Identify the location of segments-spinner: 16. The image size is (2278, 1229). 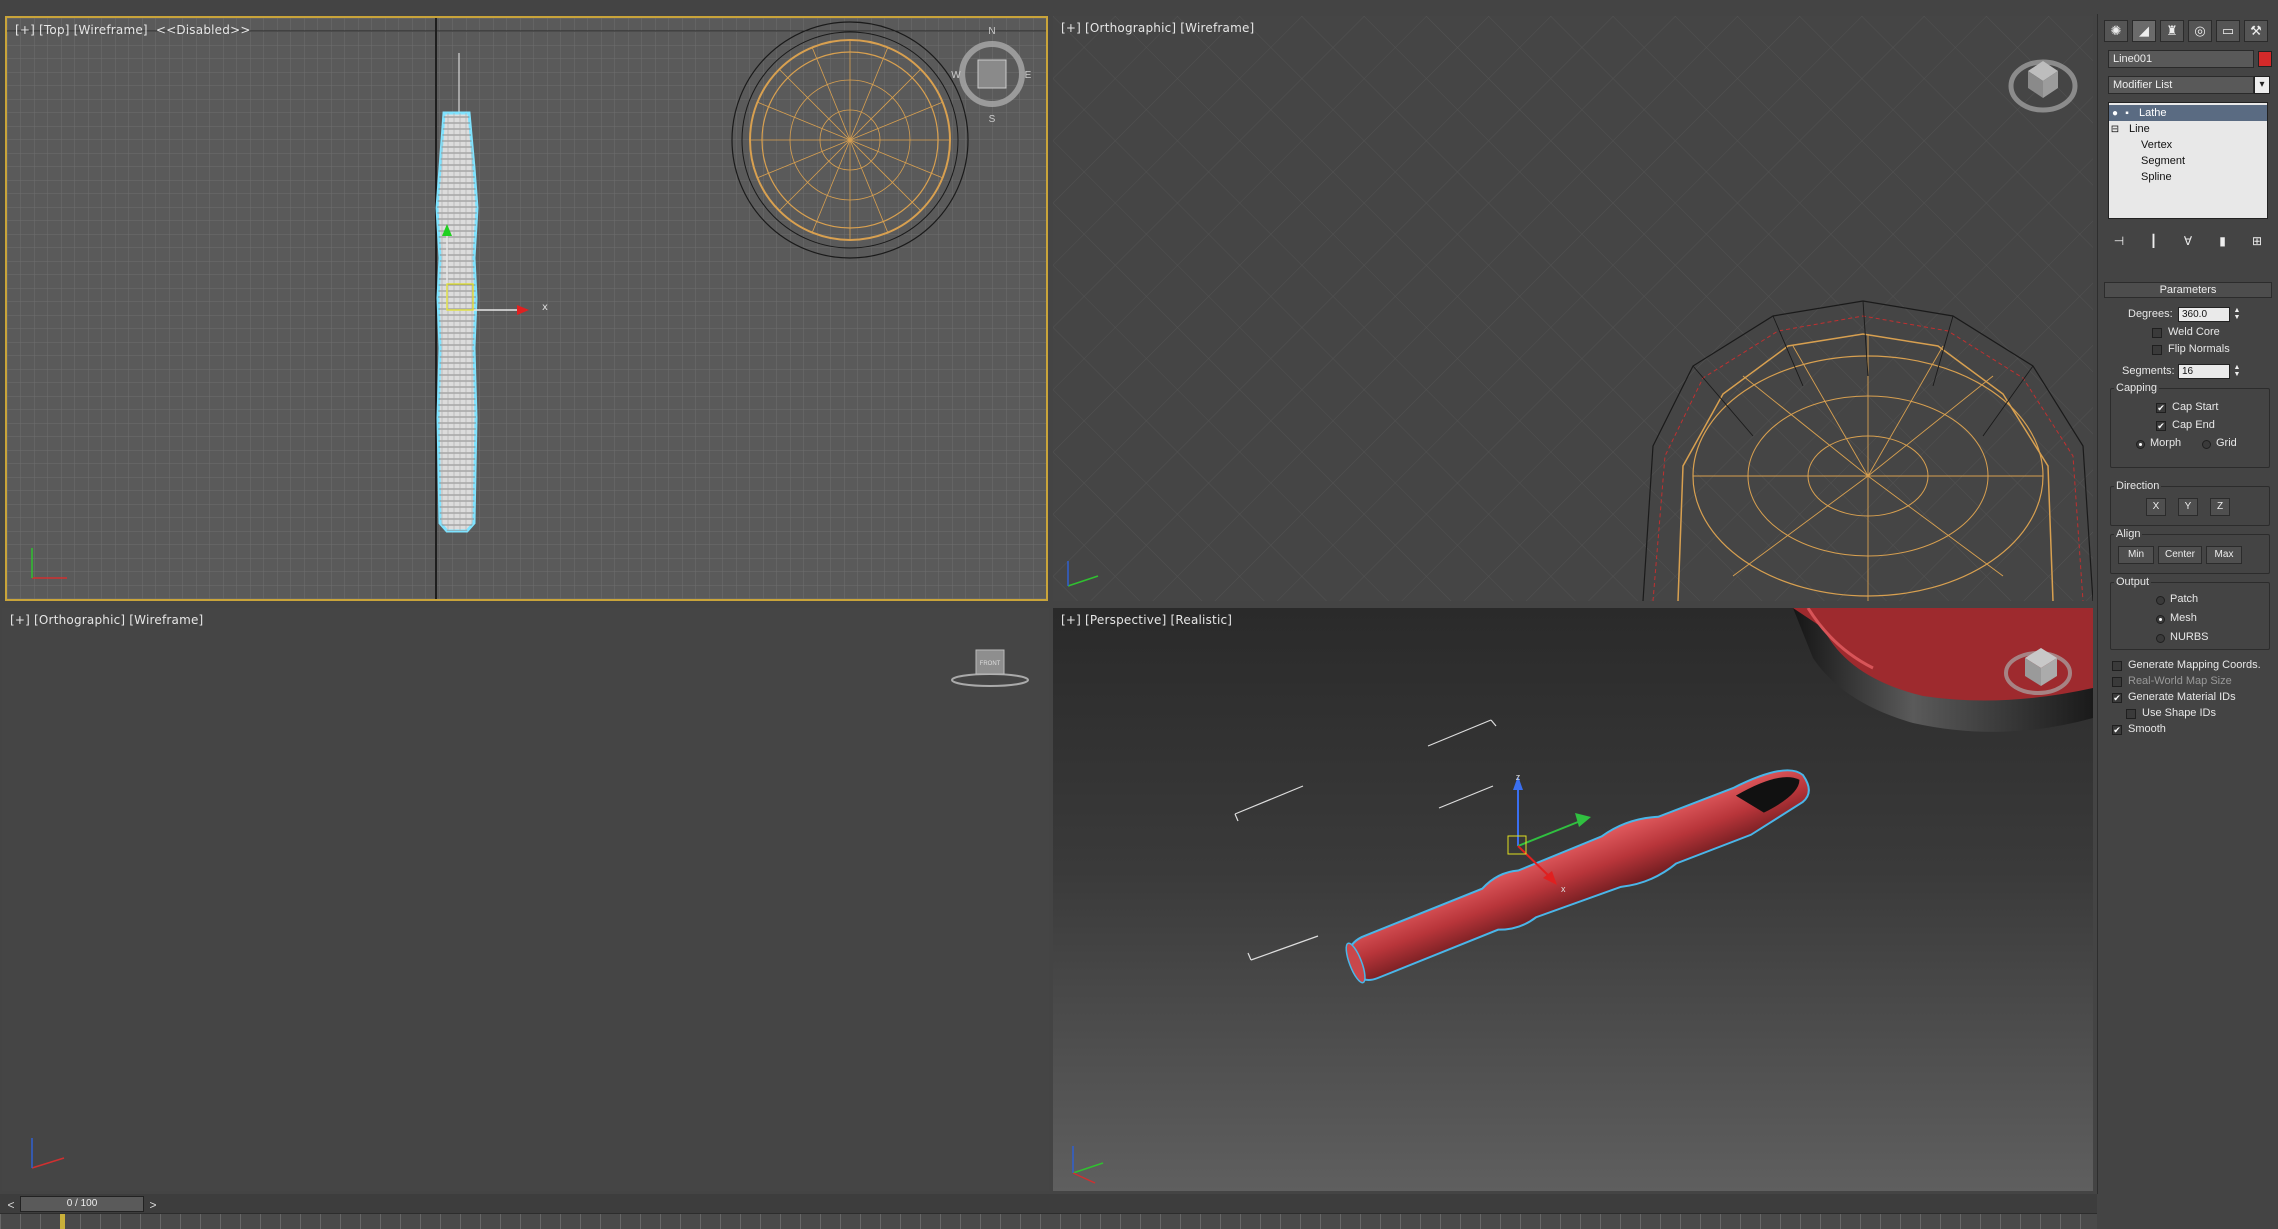
(2204, 371).